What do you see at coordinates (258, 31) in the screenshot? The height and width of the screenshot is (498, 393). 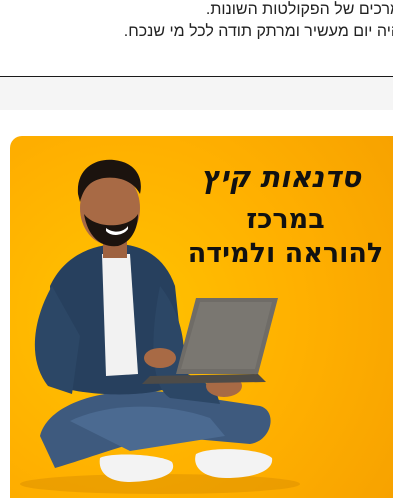 I see `article-text-line-2: היה יום מעשיר ומרתק תודה לכל מי שנכח.` at bounding box center [258, 31].